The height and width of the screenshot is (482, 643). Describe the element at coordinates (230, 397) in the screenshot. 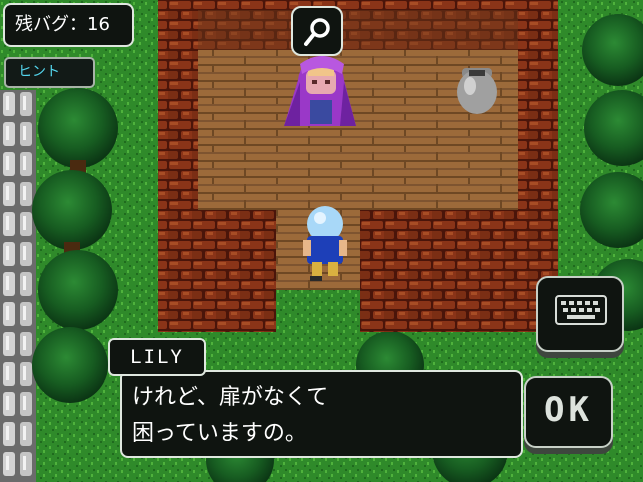

I see `dialog-line-1: けれど、扉がなくて` at that location.